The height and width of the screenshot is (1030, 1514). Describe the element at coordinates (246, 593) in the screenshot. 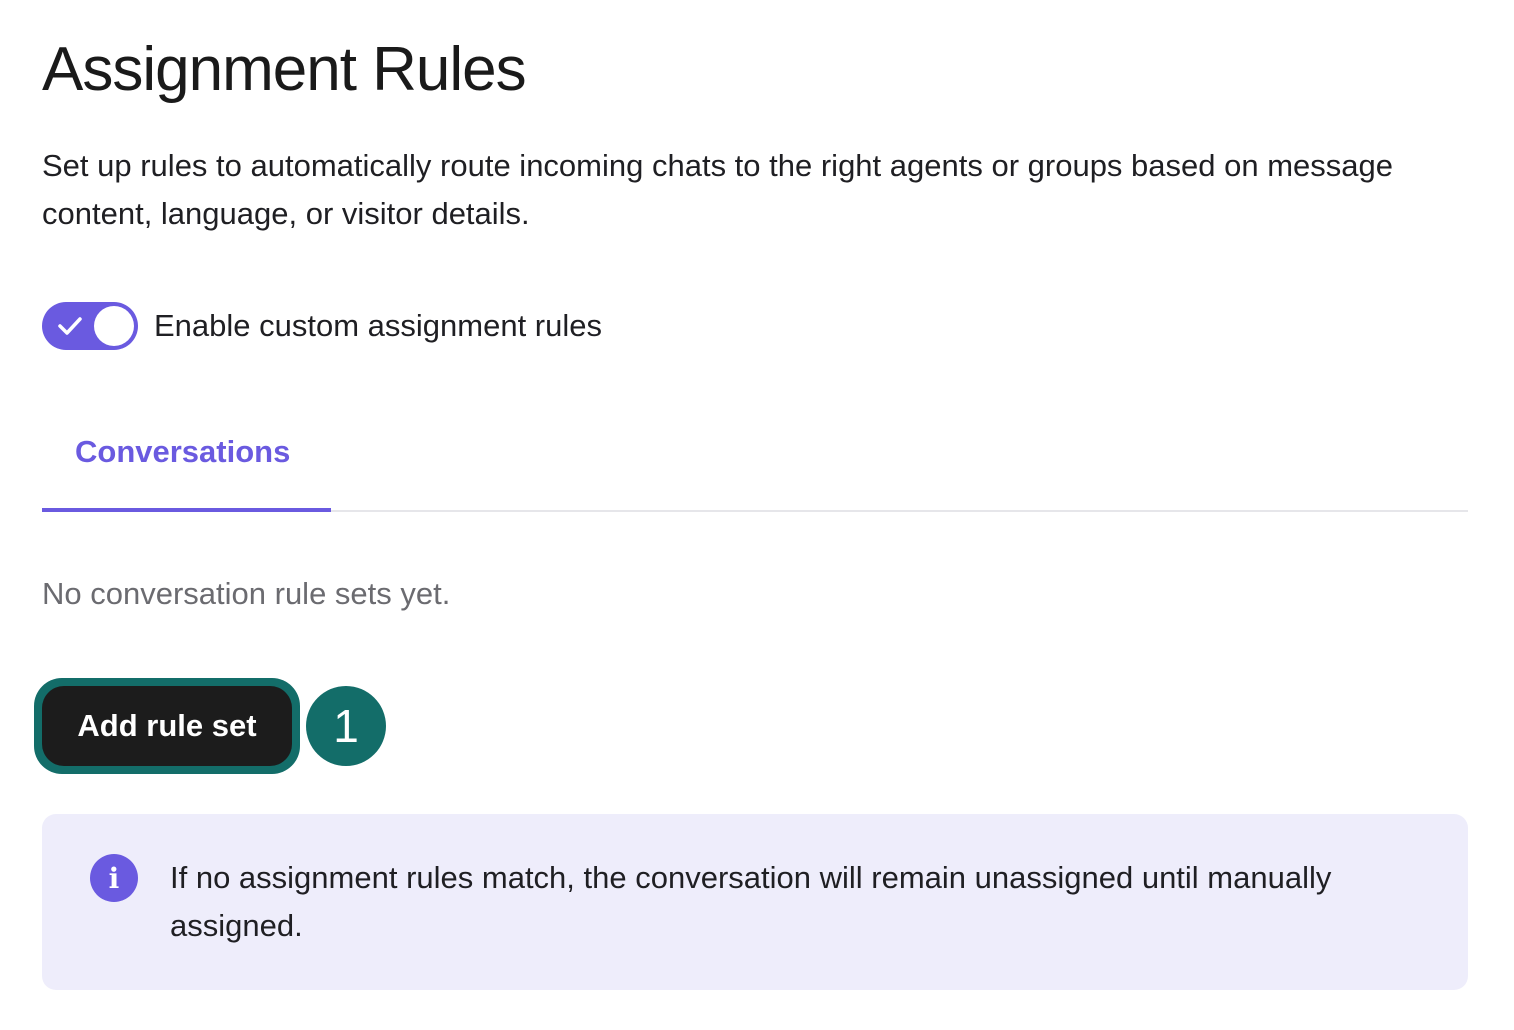

I see `empty-state-text: No conversation rule sets yet.` at that location.